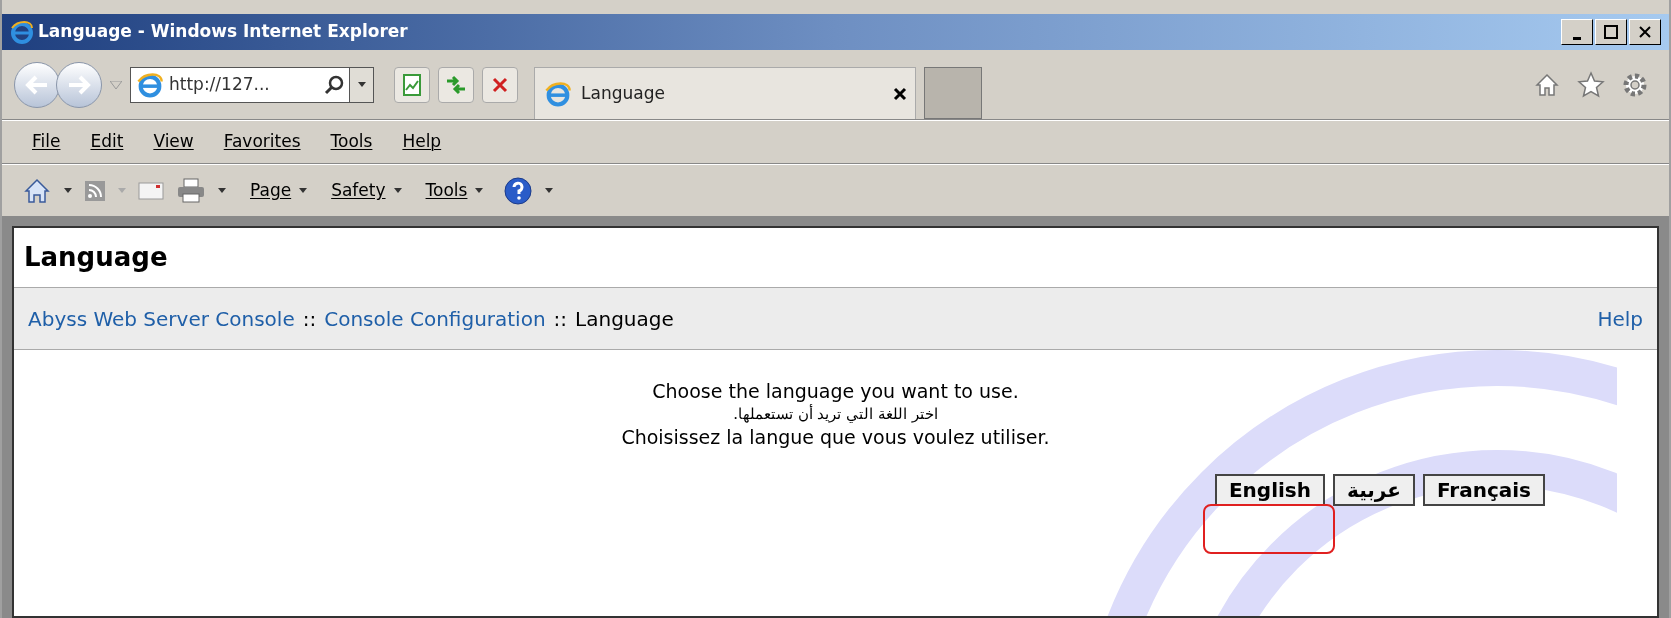  What do you see at coordinates (624, 319) in the screenshot?
I see `breadcrumb-current: Language` at bounding box center [624, 319].